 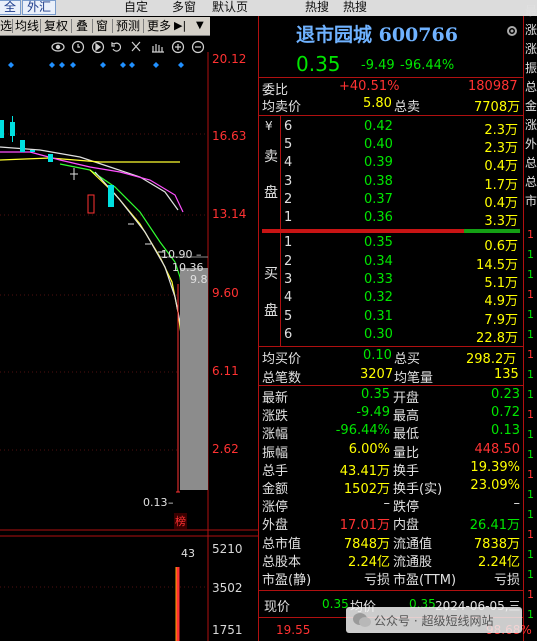 I want to click on stat-value: 19.39%, so click(x=495, y=467).